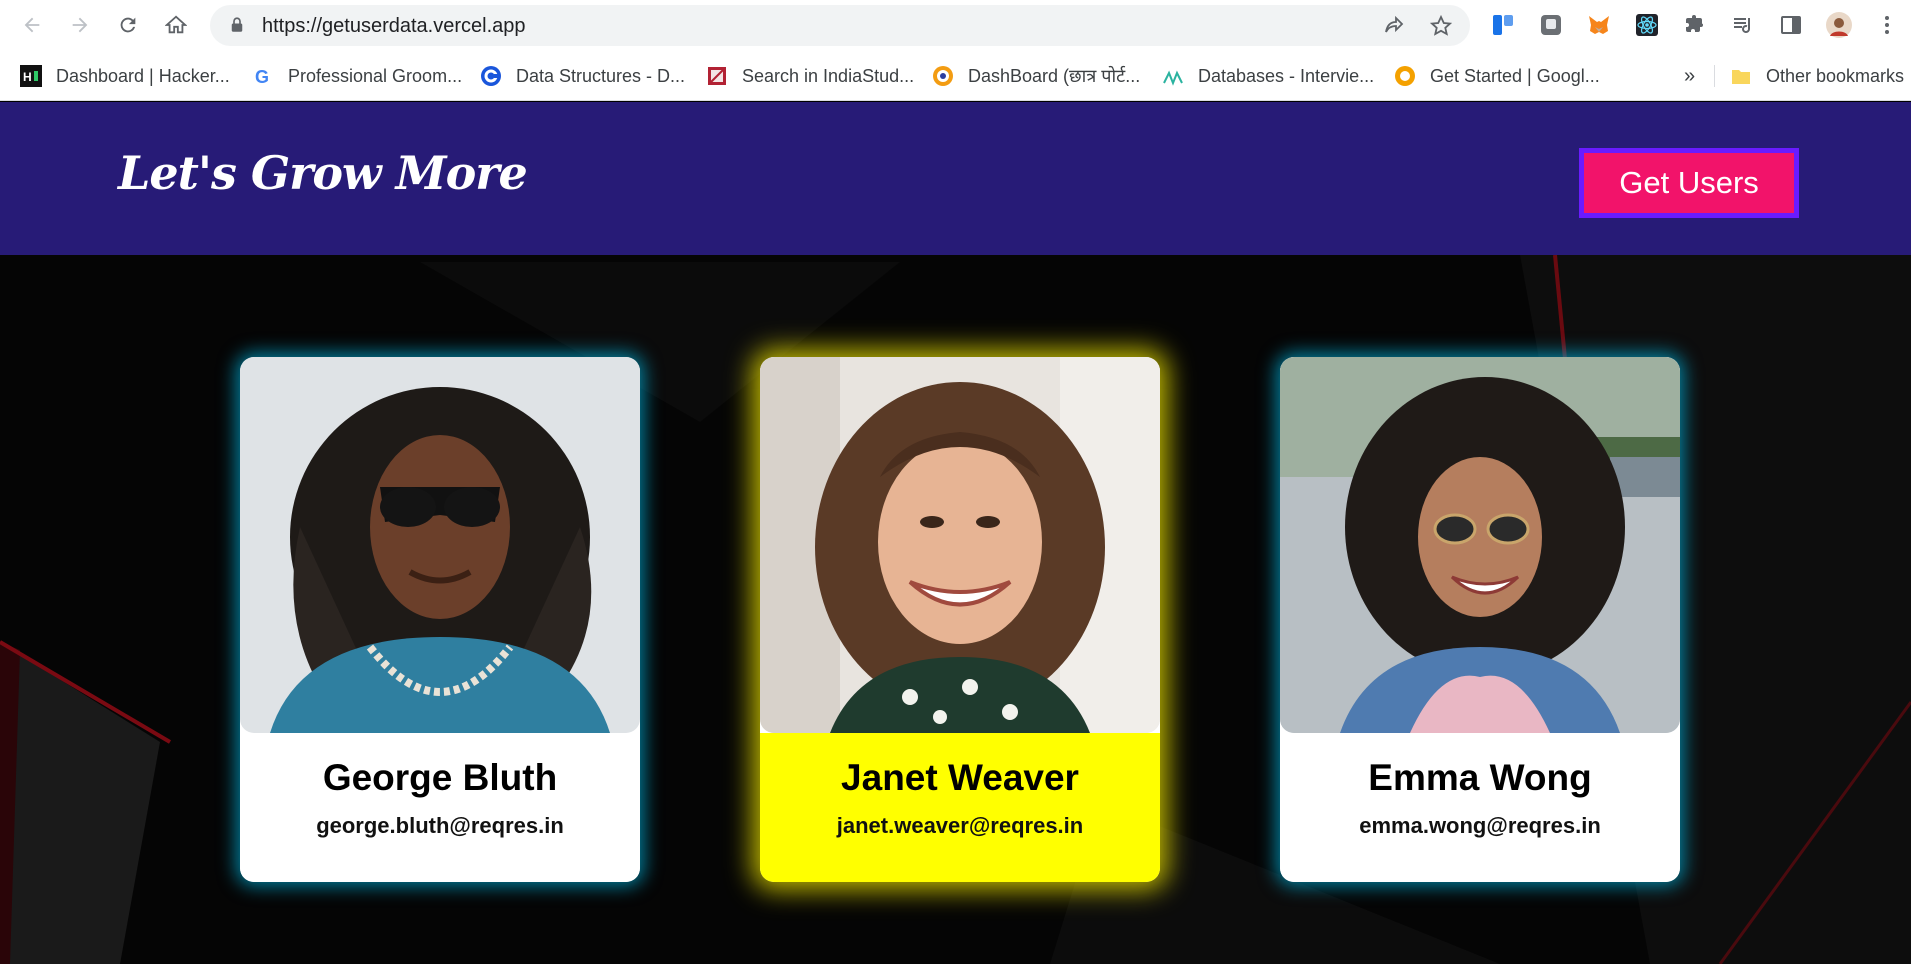 This screenshot has height=964, width=1911. I want to click on metamask-icon, so click(1599, 25).